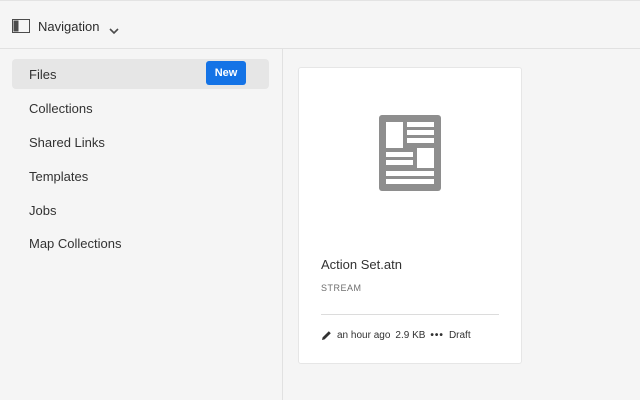 This screenshot has height=400, width=640. I want to click on more-options-icon: •••, so click(437, 335).